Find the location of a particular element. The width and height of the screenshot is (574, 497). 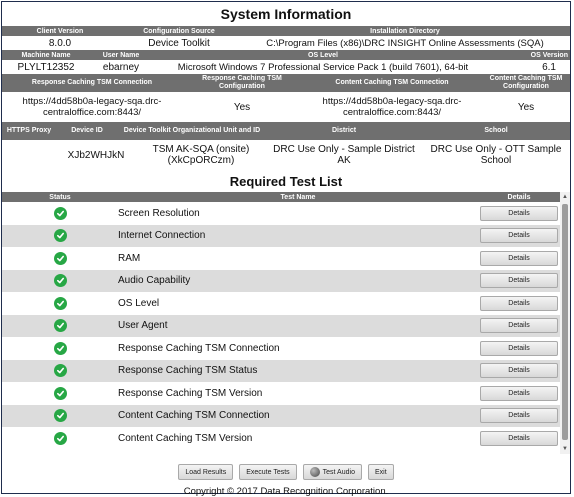

test-row: OS Level Details is located at coordinates (281, 303).